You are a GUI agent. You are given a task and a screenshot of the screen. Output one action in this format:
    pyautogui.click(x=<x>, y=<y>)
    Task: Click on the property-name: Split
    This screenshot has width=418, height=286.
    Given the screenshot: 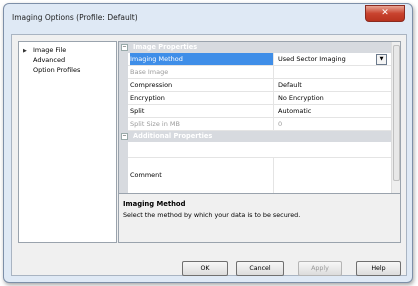 What is the action you would take?
    pyautogui.click(x=202, y=111)
    